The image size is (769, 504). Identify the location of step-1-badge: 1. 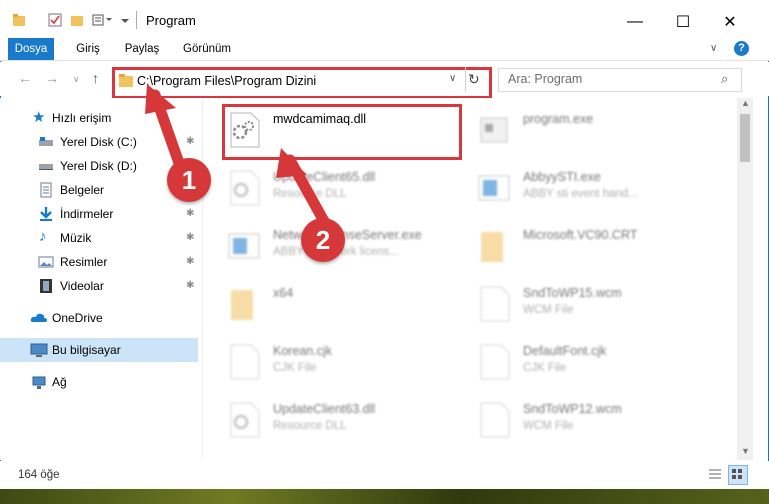
(189, 180).